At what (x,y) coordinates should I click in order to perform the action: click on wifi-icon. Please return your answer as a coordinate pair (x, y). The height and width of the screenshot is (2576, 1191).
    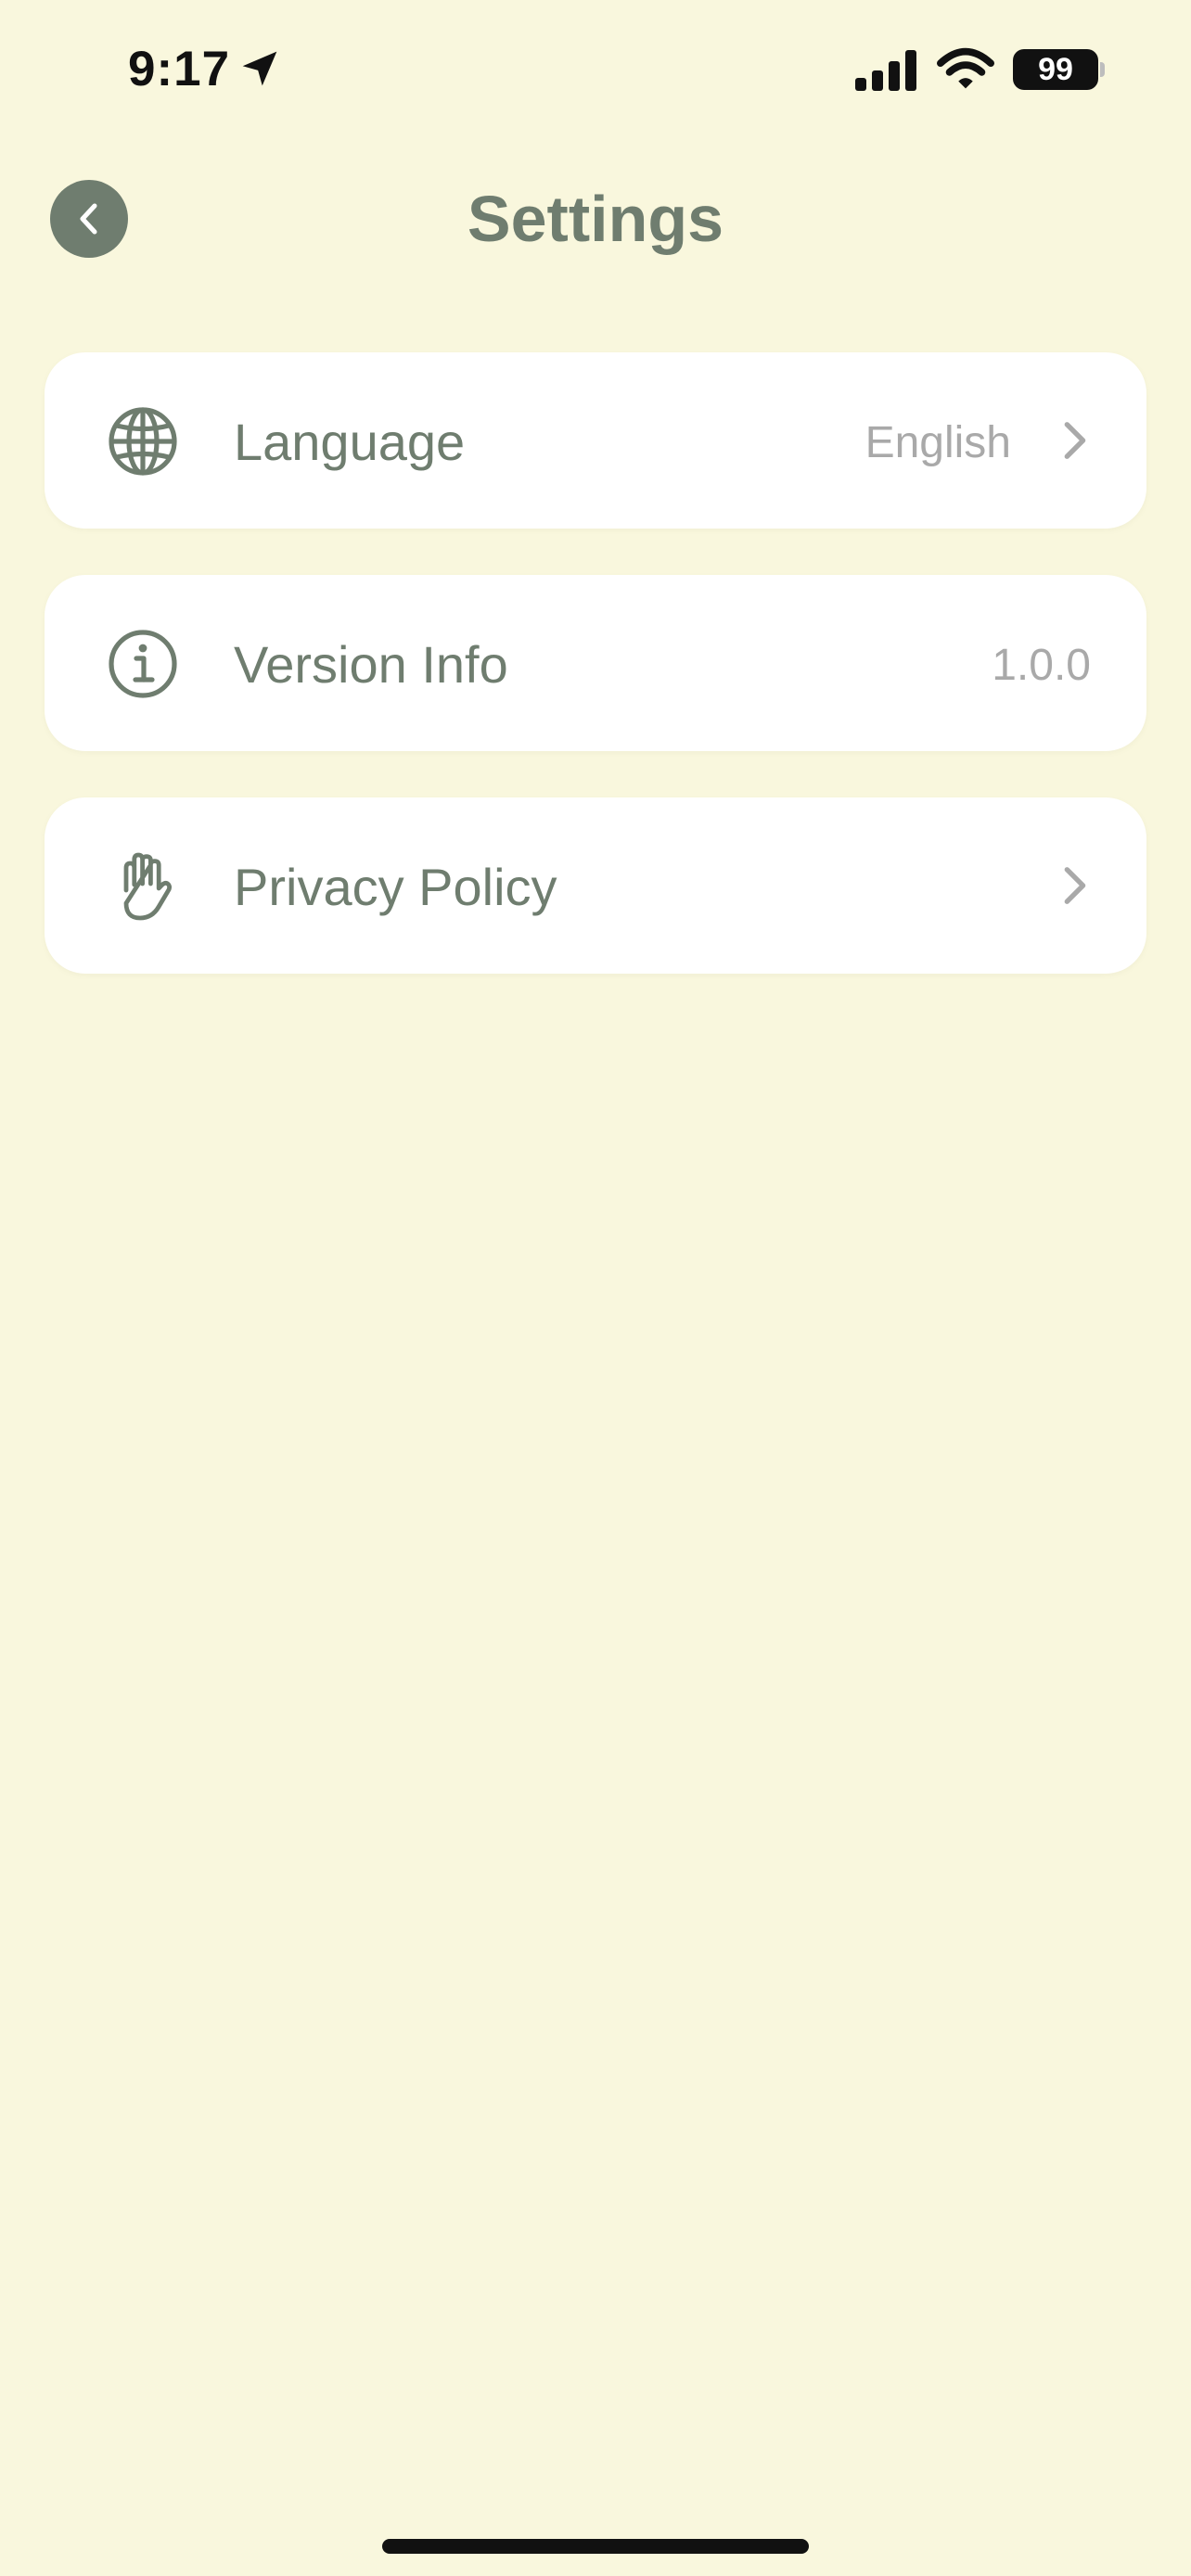
    Looking at the image, I should click on (966, 68).